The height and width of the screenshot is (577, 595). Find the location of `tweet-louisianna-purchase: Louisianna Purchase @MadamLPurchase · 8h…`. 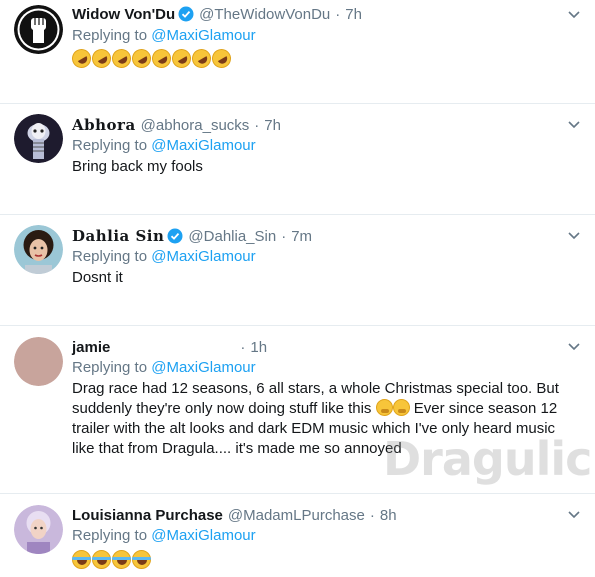

tweet-louisianna-purchase: Louisianna Purchase @MadamLPurchase · 8h… is located at coordinates (297, 535).